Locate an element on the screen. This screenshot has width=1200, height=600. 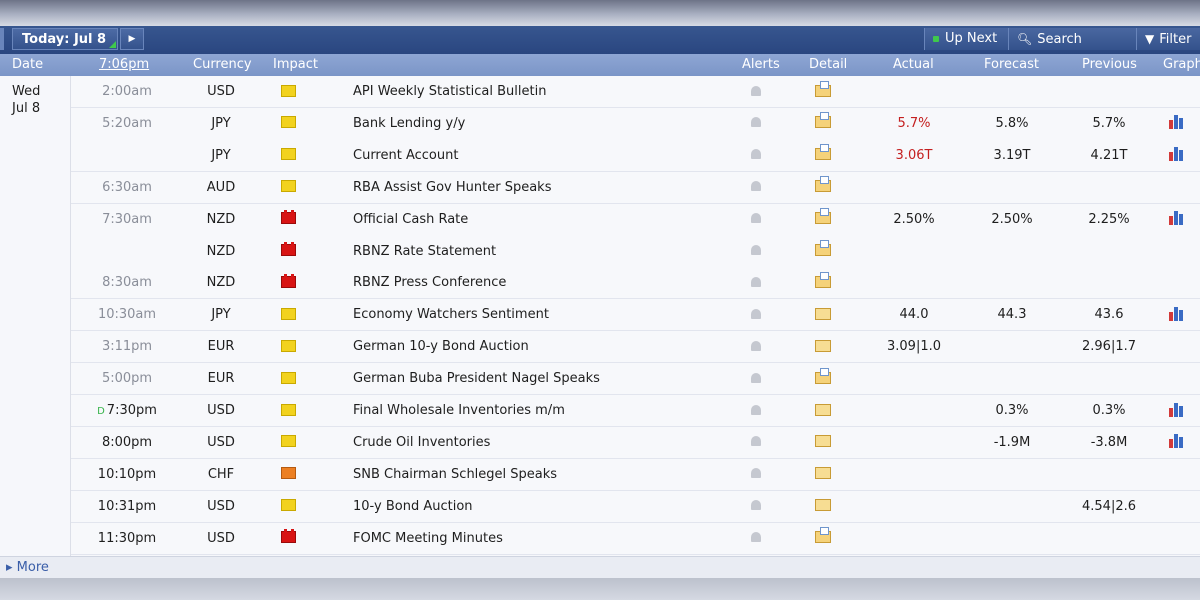
event-title: Crude Oil Inventories is located at coordinates (421, 442).